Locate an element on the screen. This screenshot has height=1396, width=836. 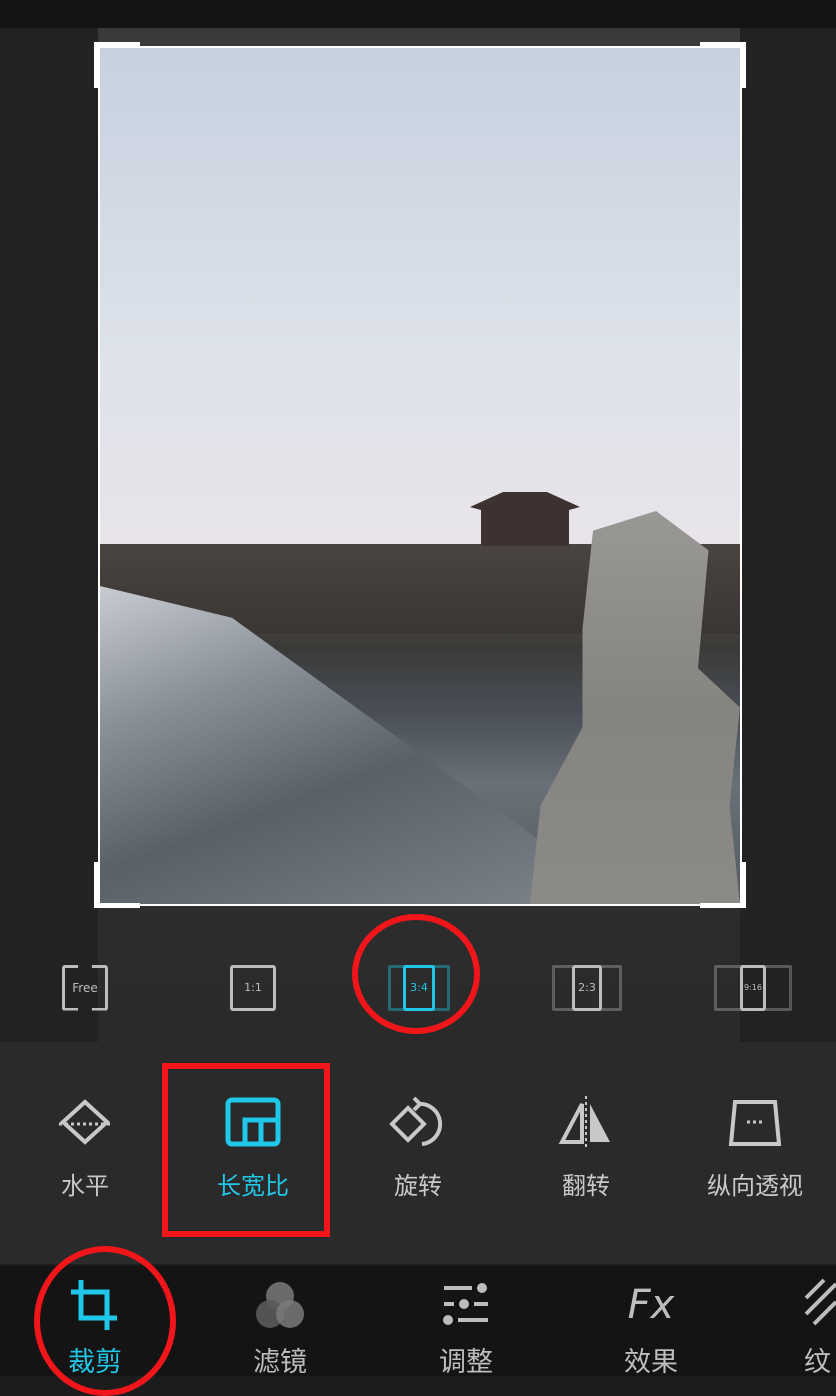
texture-icon is located at coordinates (820, 1302).